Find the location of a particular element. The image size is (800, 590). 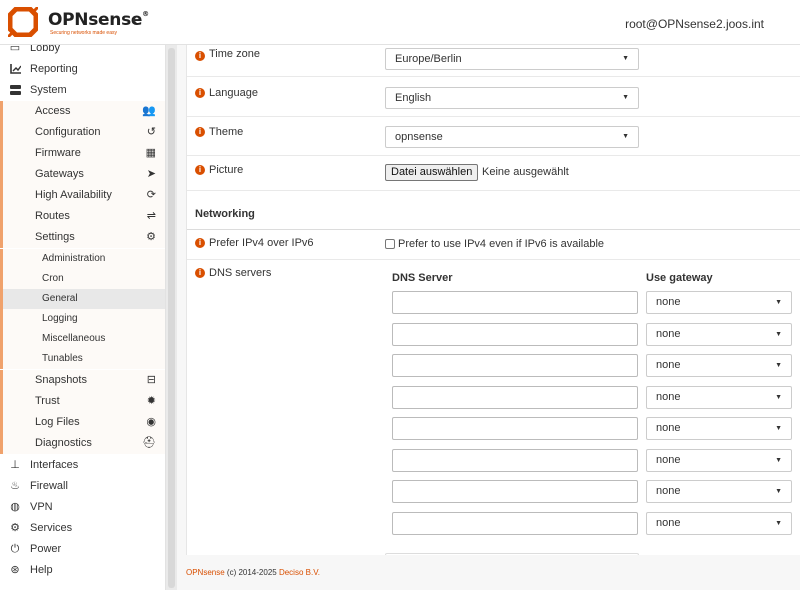

sidebar-item-trust: Trust ✹ is located at coordinates (82, 401).